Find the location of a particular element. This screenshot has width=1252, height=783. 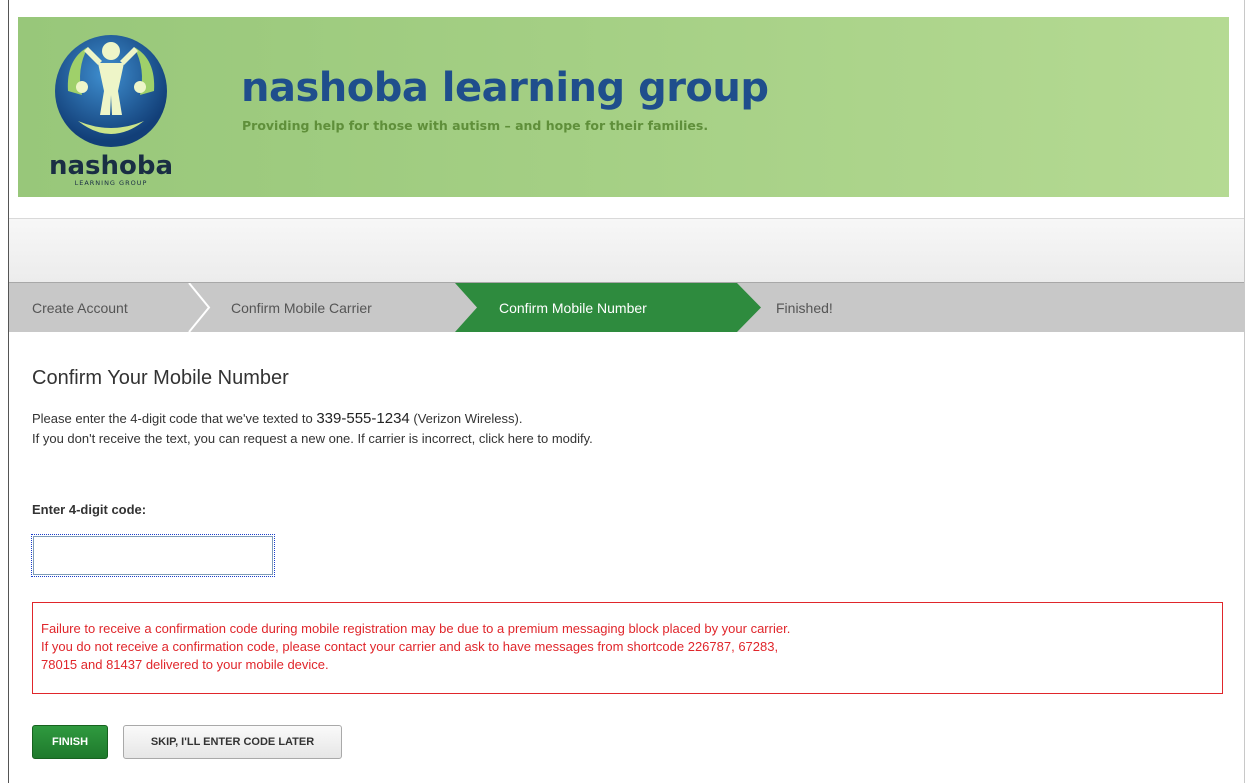

logo-wordmark: nashoba is located at coordinates (111, 166).